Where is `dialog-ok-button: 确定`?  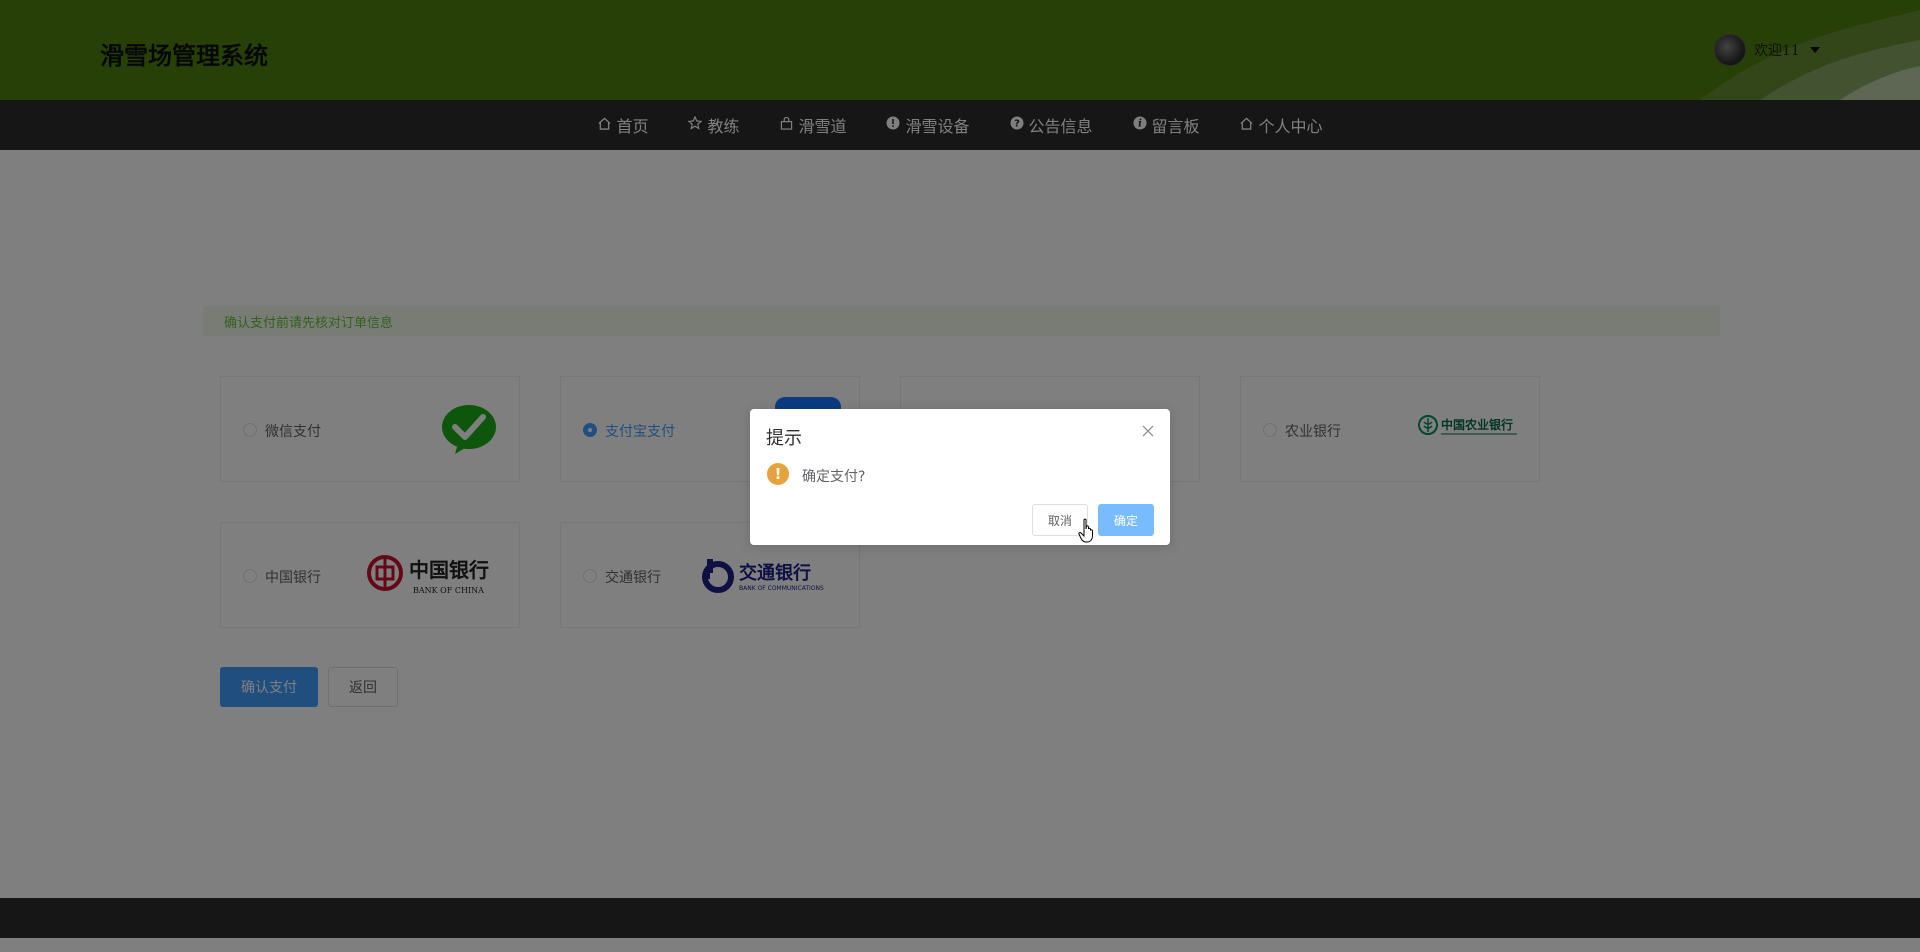
dialog-ok-button: 确定 is located at coordinates (1126, 520).